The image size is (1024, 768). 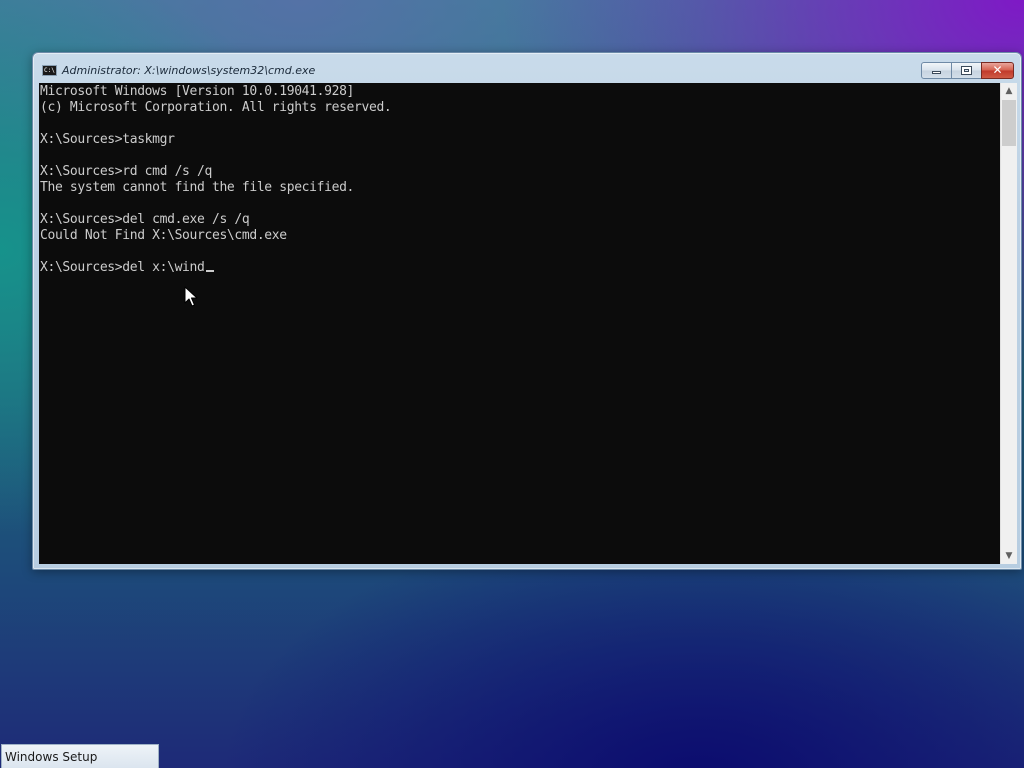 I want to click on close-button: ✕, so click(x=997, y=70).